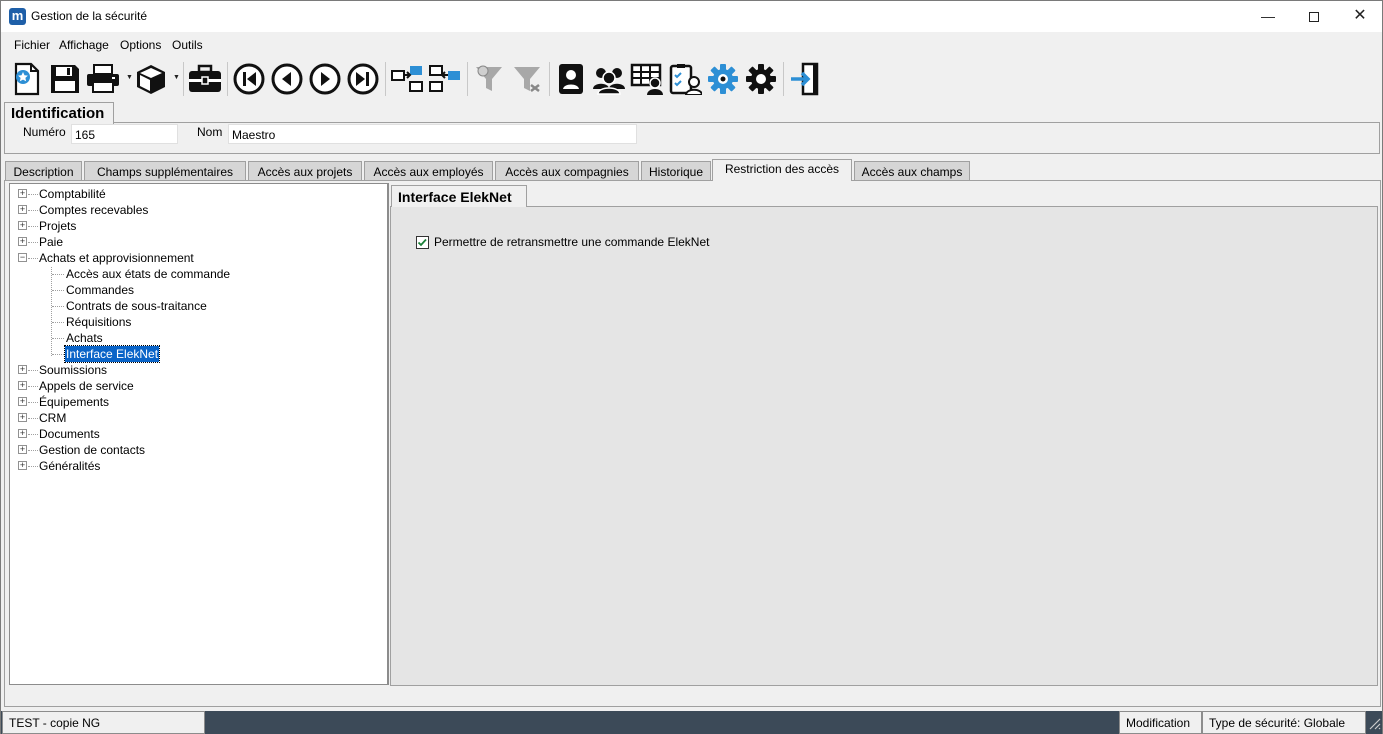 This screenshot has width=1383, height=734. I want to click on new-document-icon, so click(27, 79).